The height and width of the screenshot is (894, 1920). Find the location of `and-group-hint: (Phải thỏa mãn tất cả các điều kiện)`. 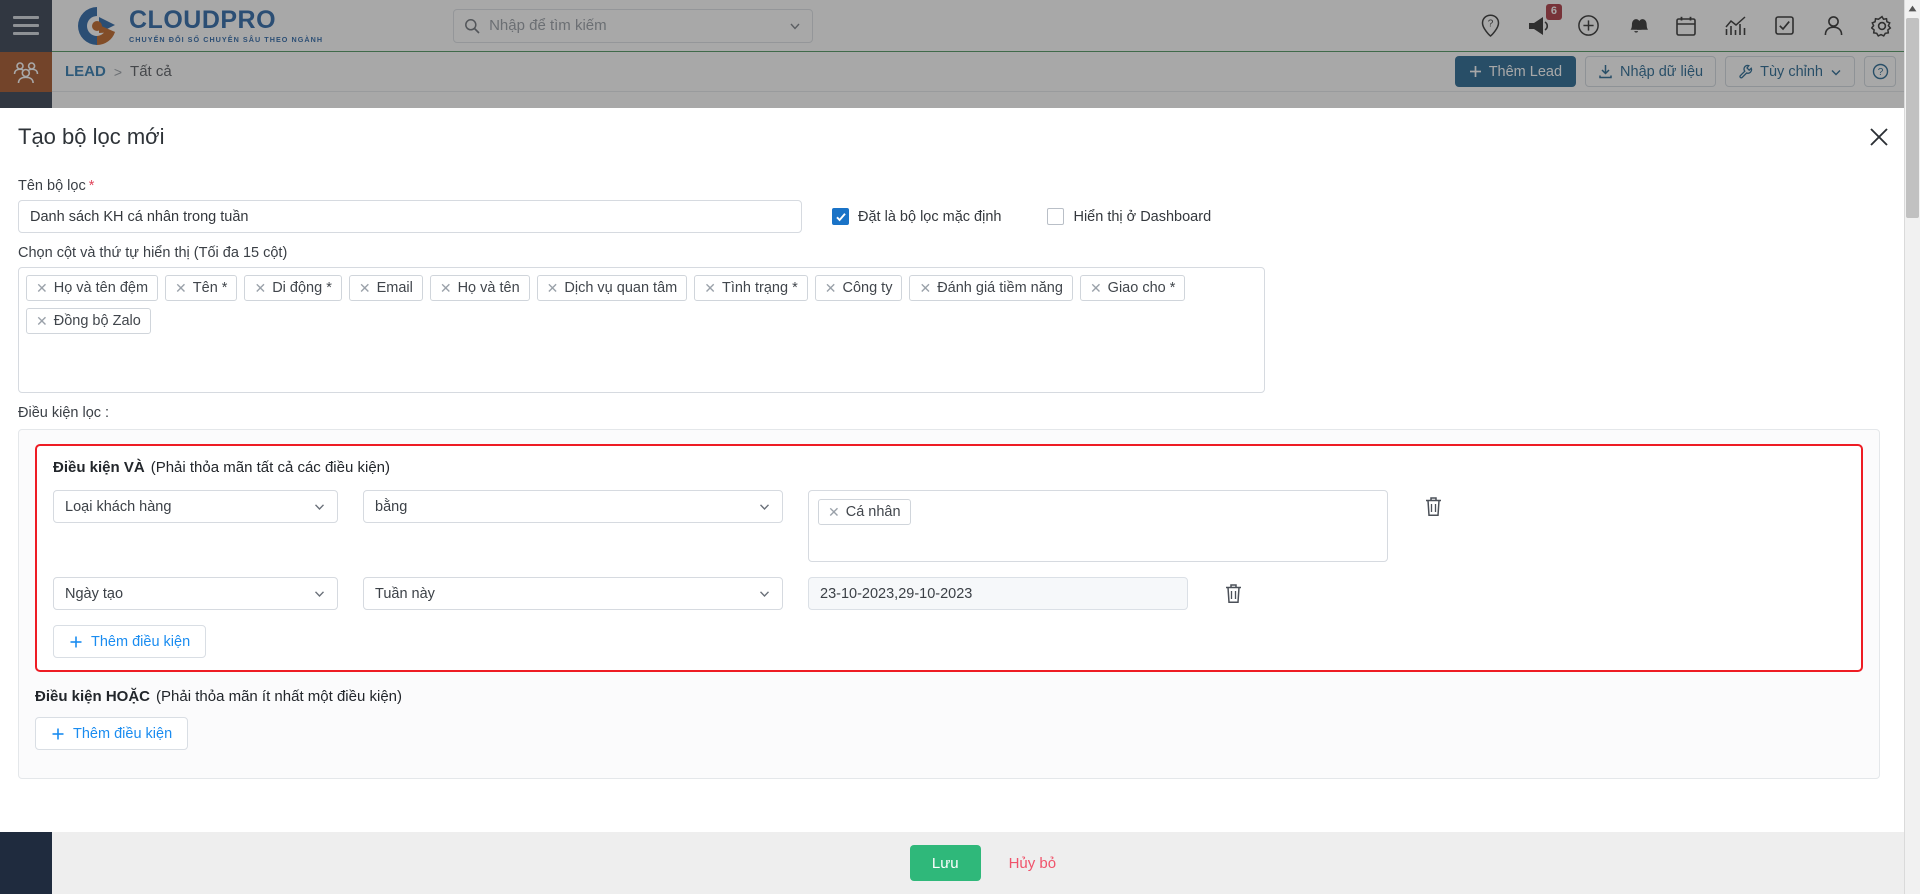

and-group-hint: (Phải thỏa mãn tất cả các điều kiện) is located at coordinates (270, 467).